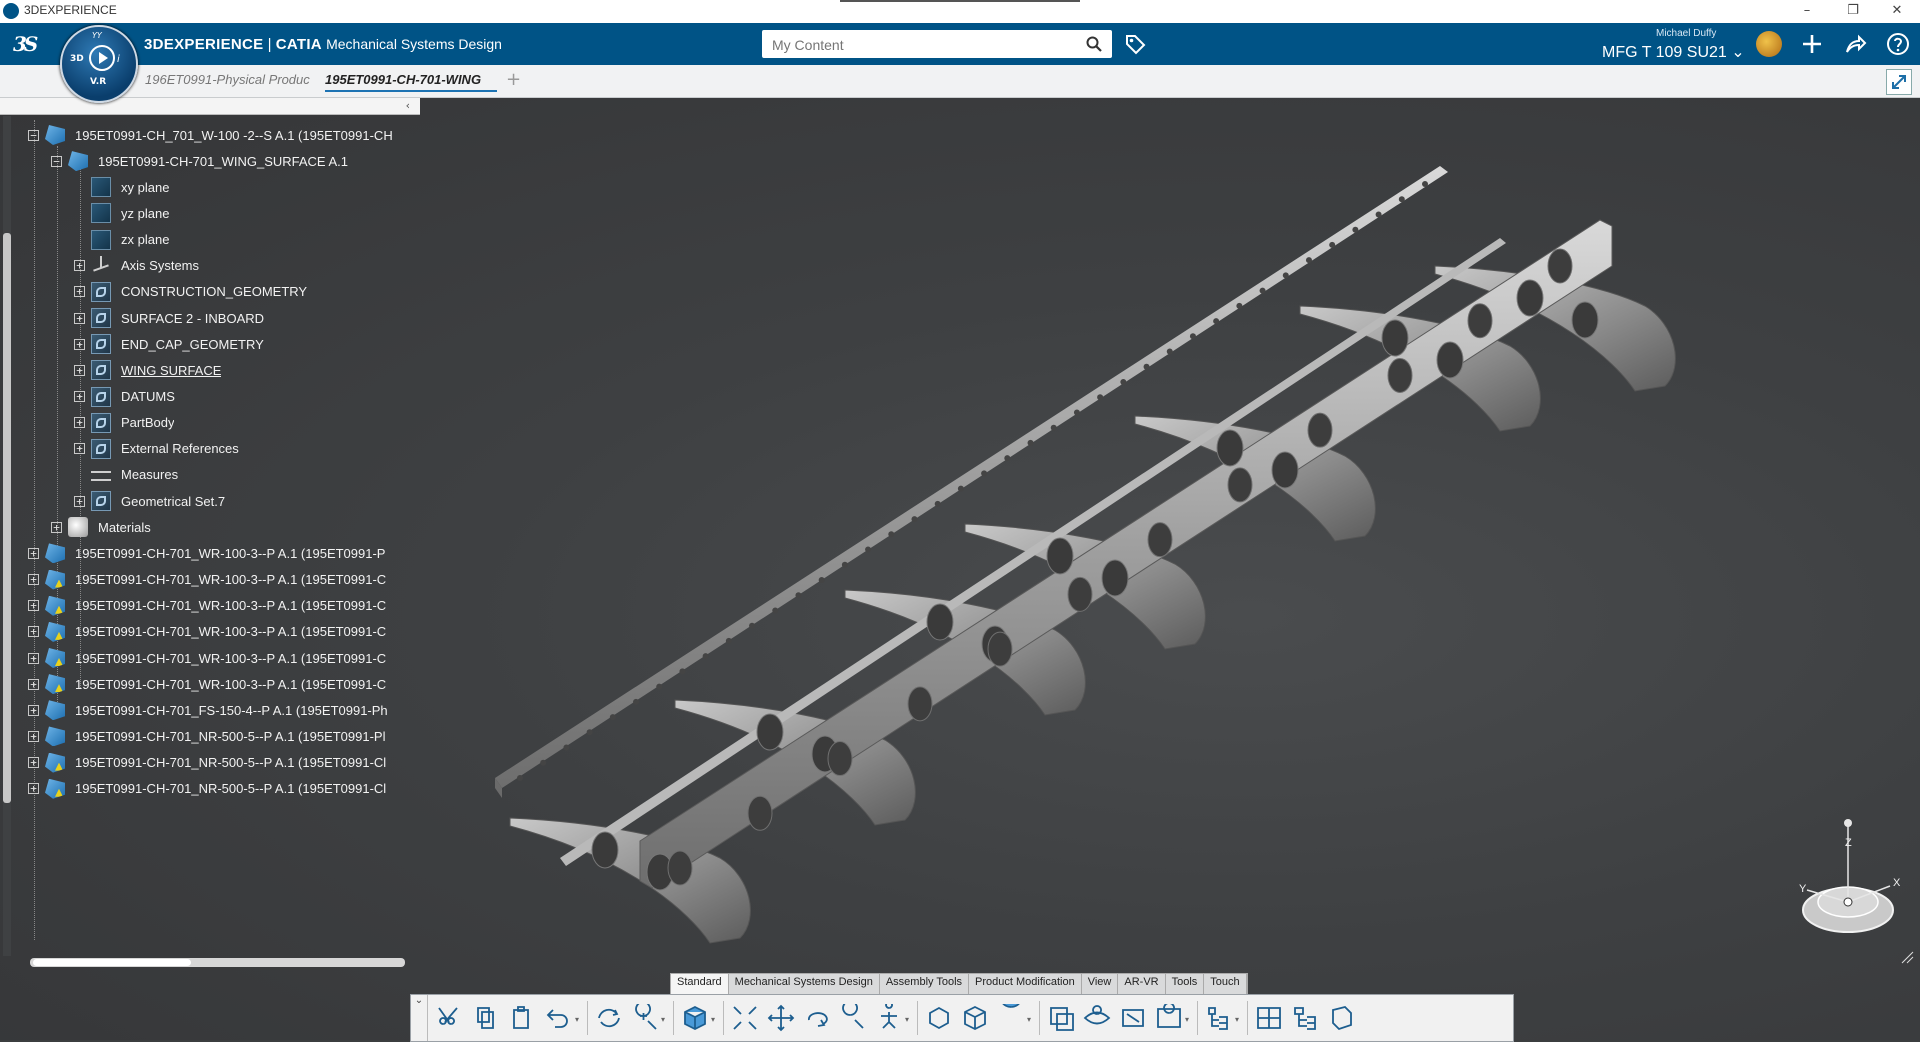 The height and width of the screenshot is (1042, 1920). I want to click on close-button: ✕, so click(1897, 11).